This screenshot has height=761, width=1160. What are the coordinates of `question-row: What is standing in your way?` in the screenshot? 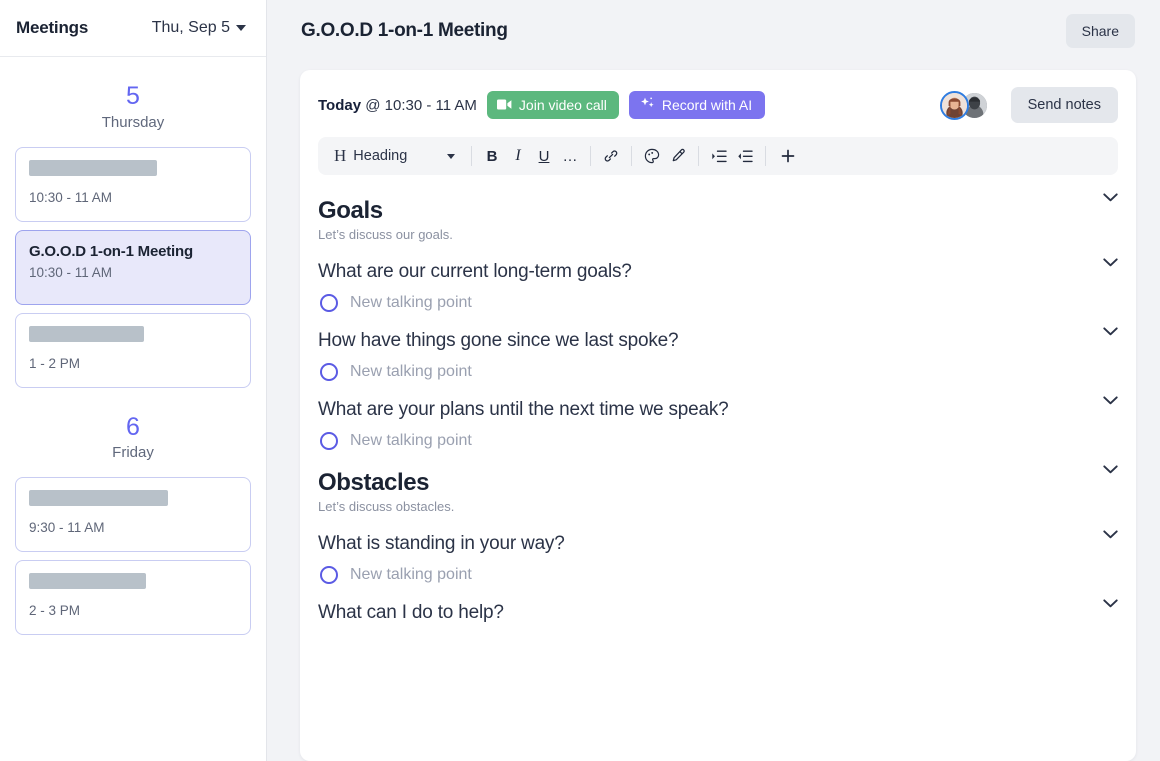 It's located at (718, 543).